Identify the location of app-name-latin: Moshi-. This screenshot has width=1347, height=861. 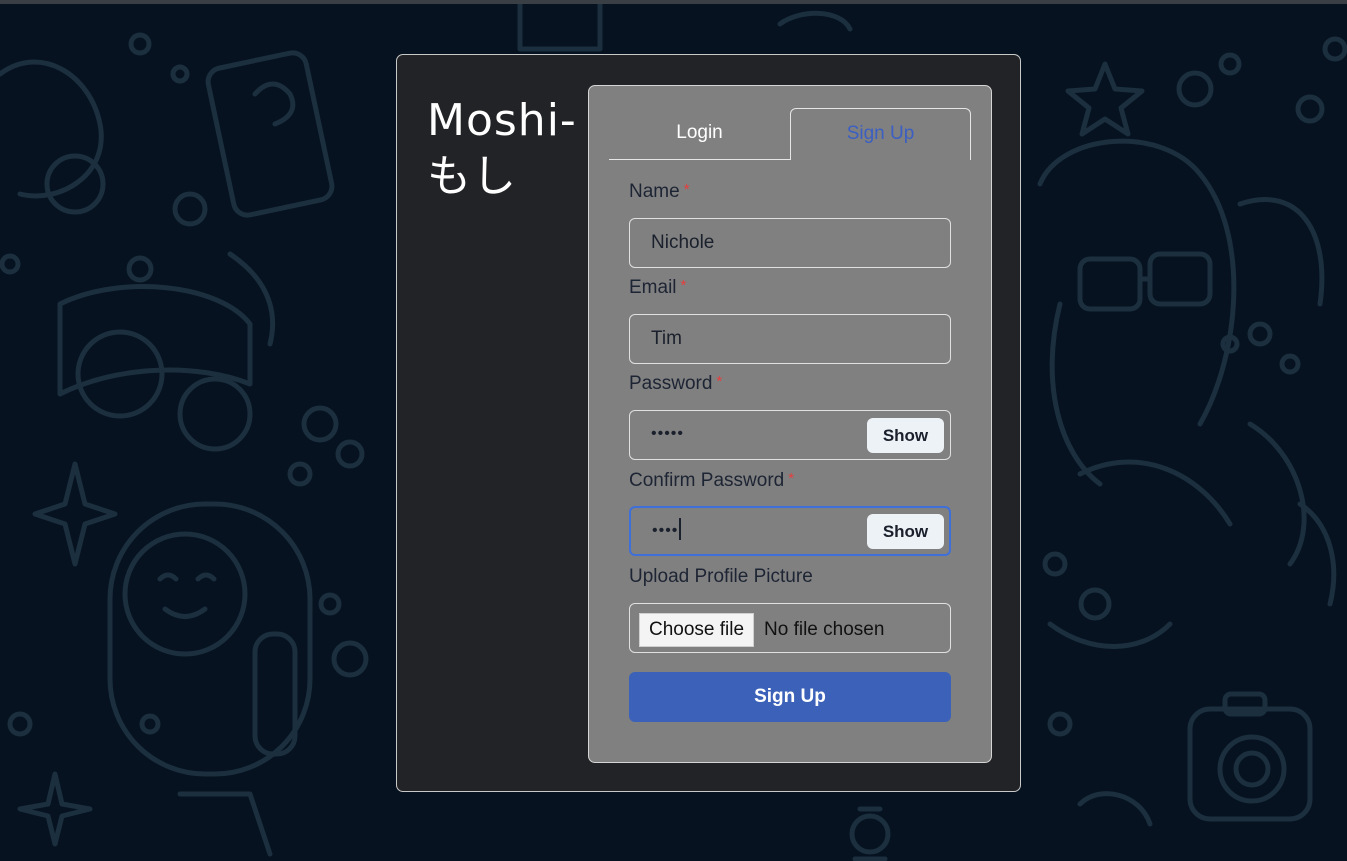
(502, 120).